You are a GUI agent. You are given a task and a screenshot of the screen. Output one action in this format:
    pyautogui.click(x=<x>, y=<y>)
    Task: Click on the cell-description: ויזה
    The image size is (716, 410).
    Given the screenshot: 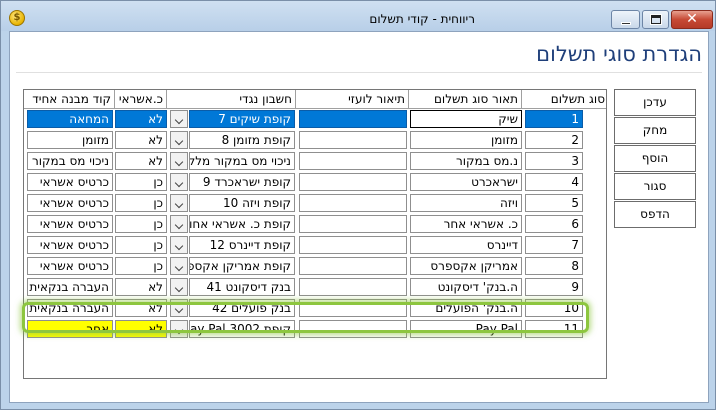 What is the action you would take?
    pyautogui.click(x=466, y=203)
    